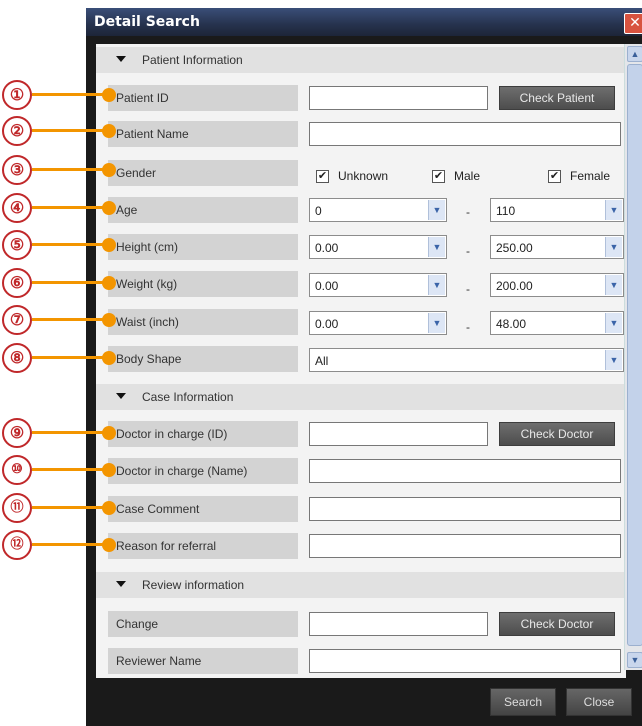 Image resolution: width=642 pixels, height=726 pixels. What do you see at coordinates (557, 434) in the screenshot?
I see `check-doctor-button: Check Doctor` at bounding box center [557, 434].